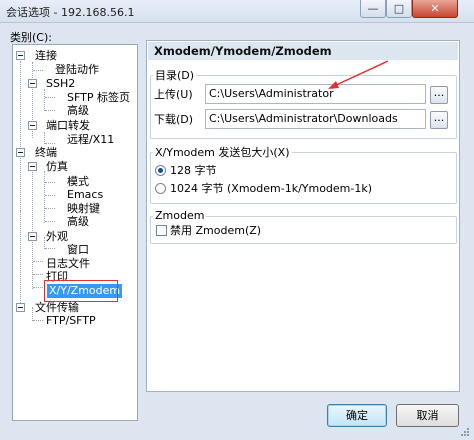 This screenshot has width=474, height=440. I want to click on title-bar: 会话选项 - 192.168.56.1 — □ ✕, so click(237, 11).